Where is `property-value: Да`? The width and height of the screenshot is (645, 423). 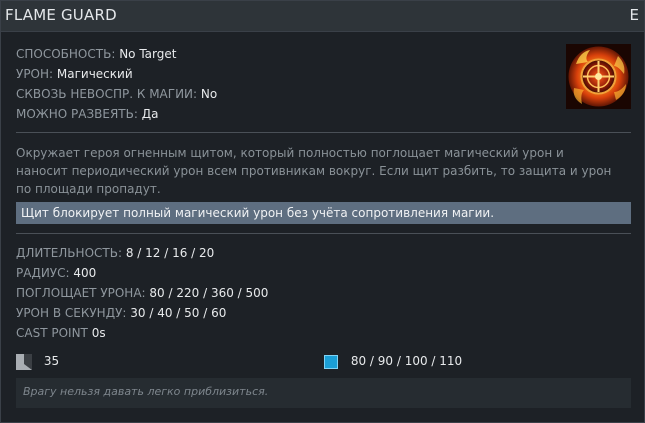 property-value: Да is located at coordinates (150, 114).